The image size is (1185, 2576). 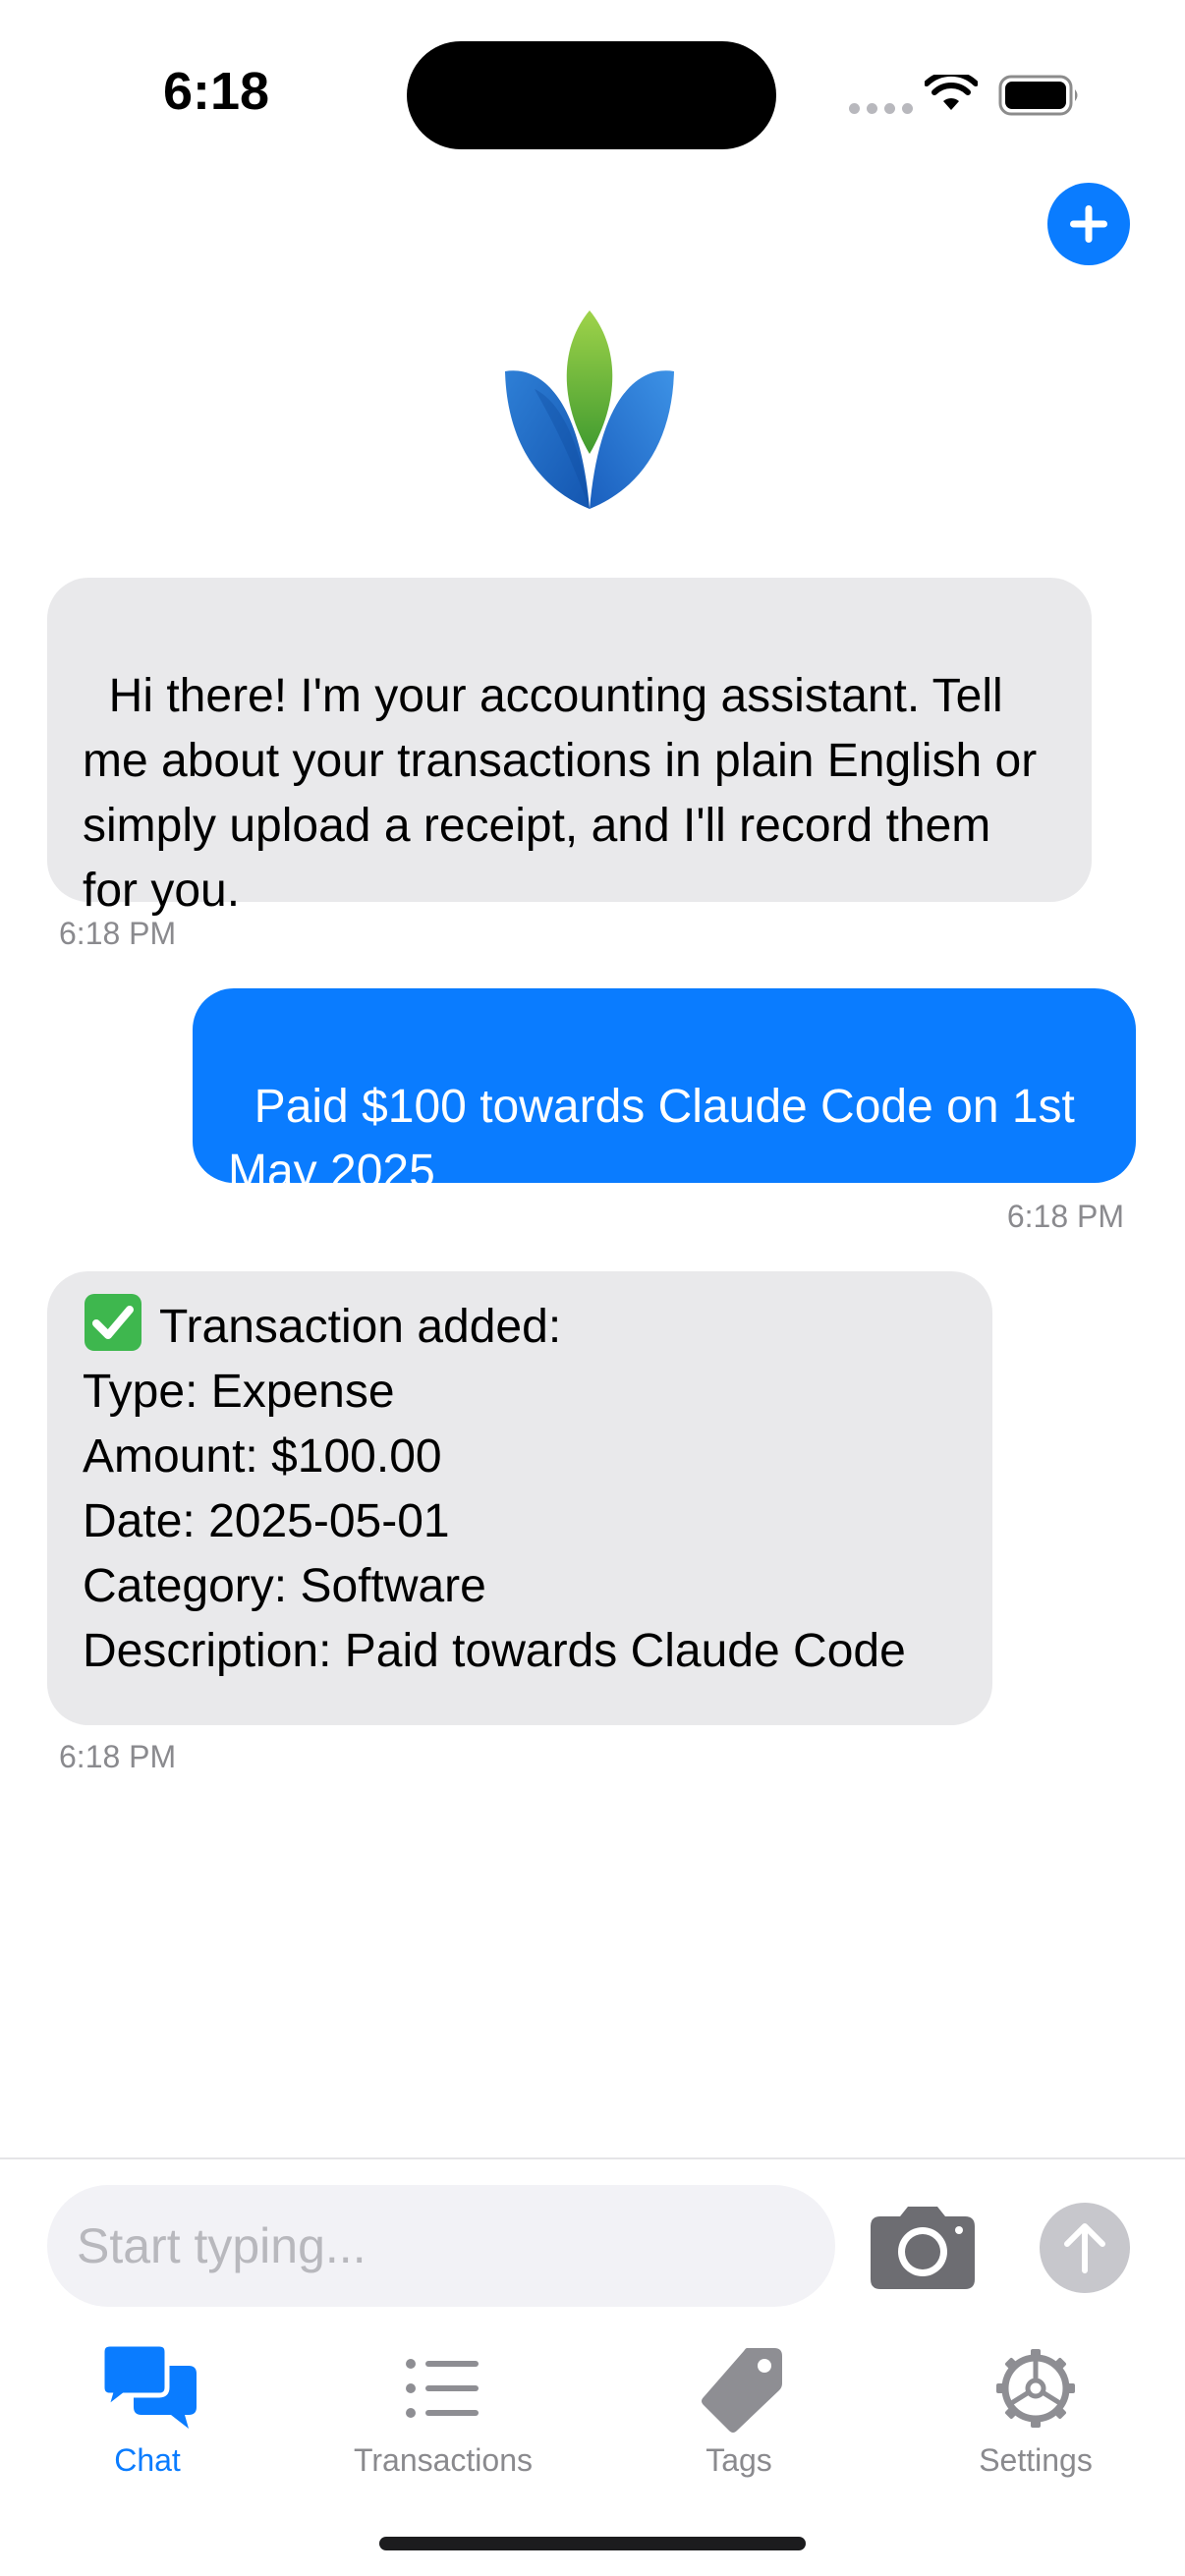 I want to click on cellular-dots-icon, so click(x=881, y=108).